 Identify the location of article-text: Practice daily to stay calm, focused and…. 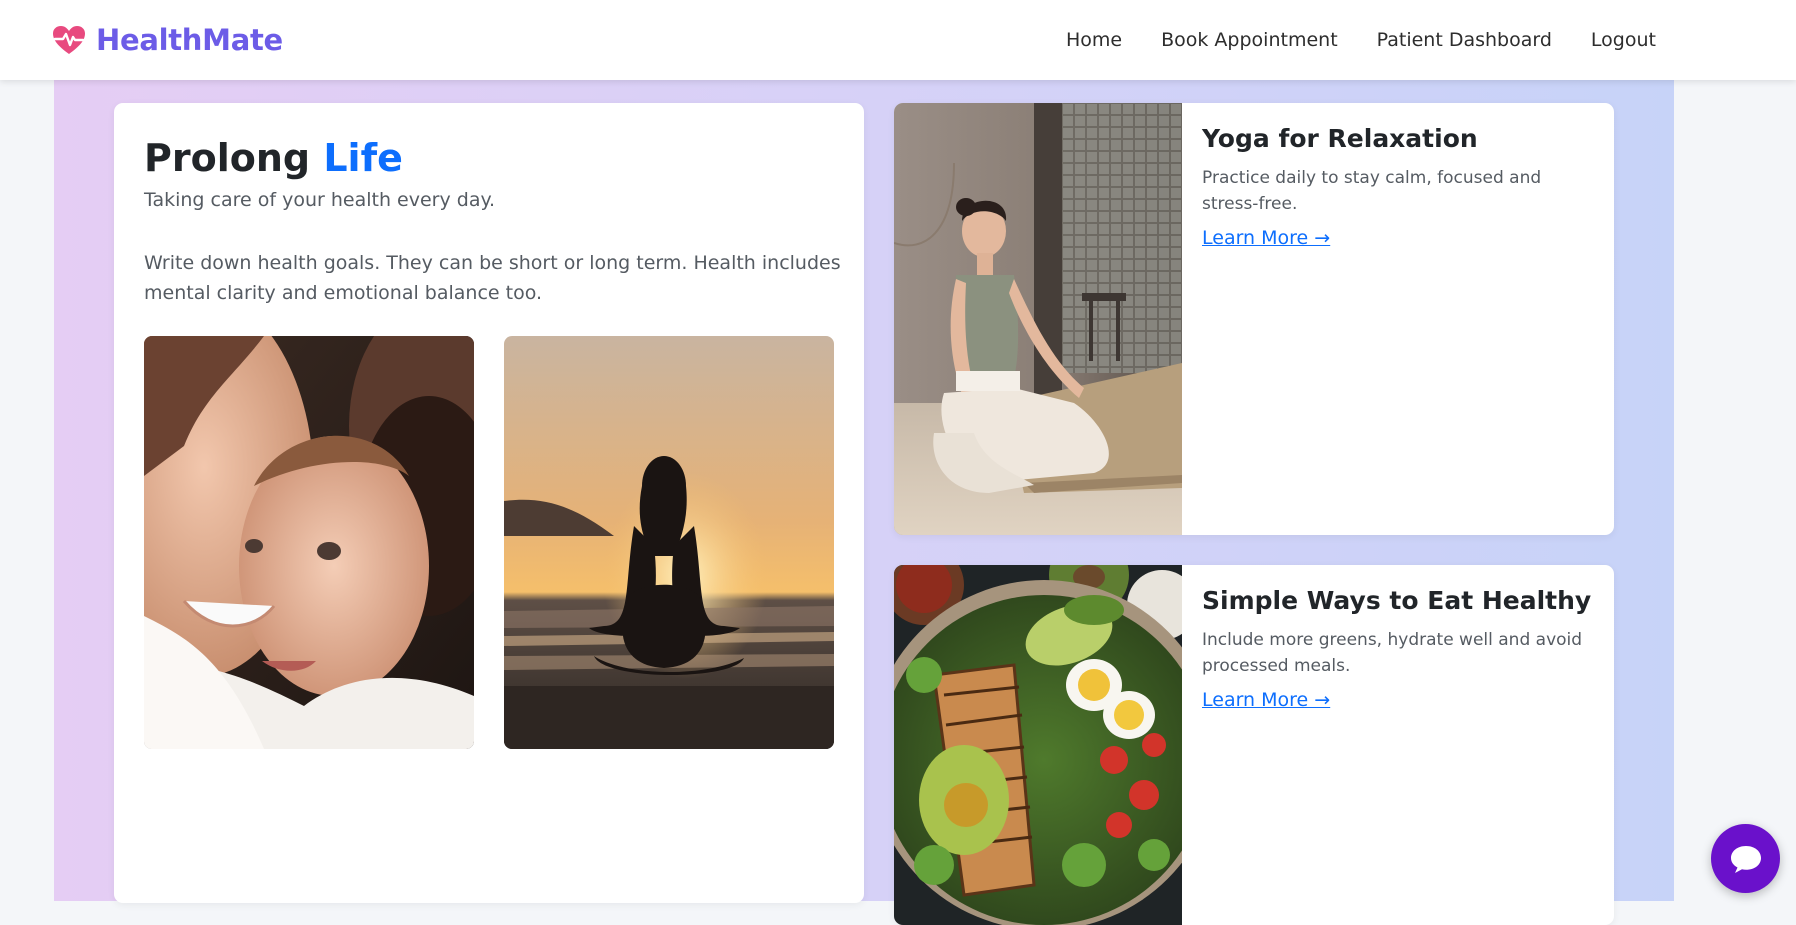
(1372, 191).